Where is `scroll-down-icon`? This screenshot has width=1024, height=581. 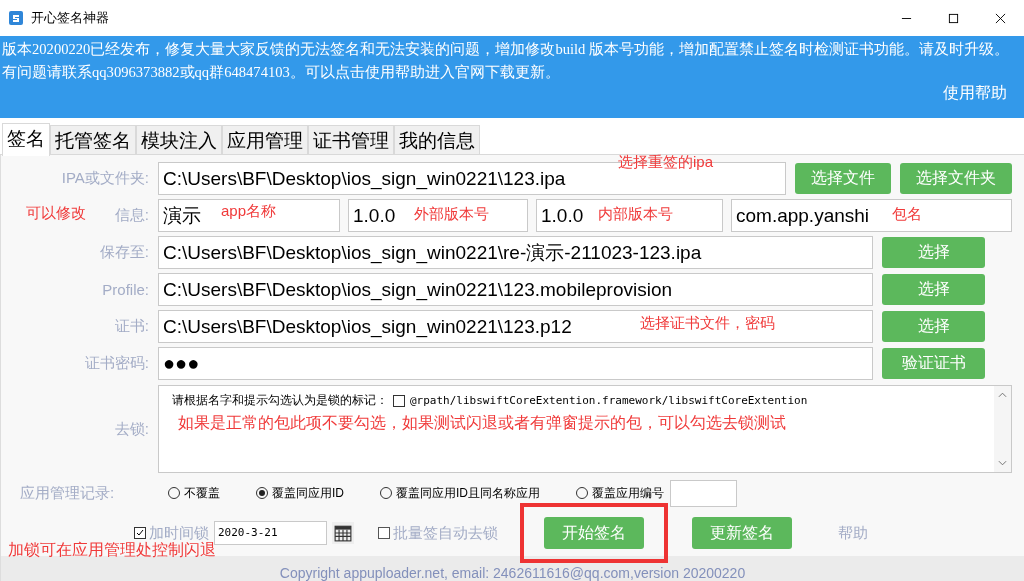
scroll-down-icon is located at coordinates (1002, 463).